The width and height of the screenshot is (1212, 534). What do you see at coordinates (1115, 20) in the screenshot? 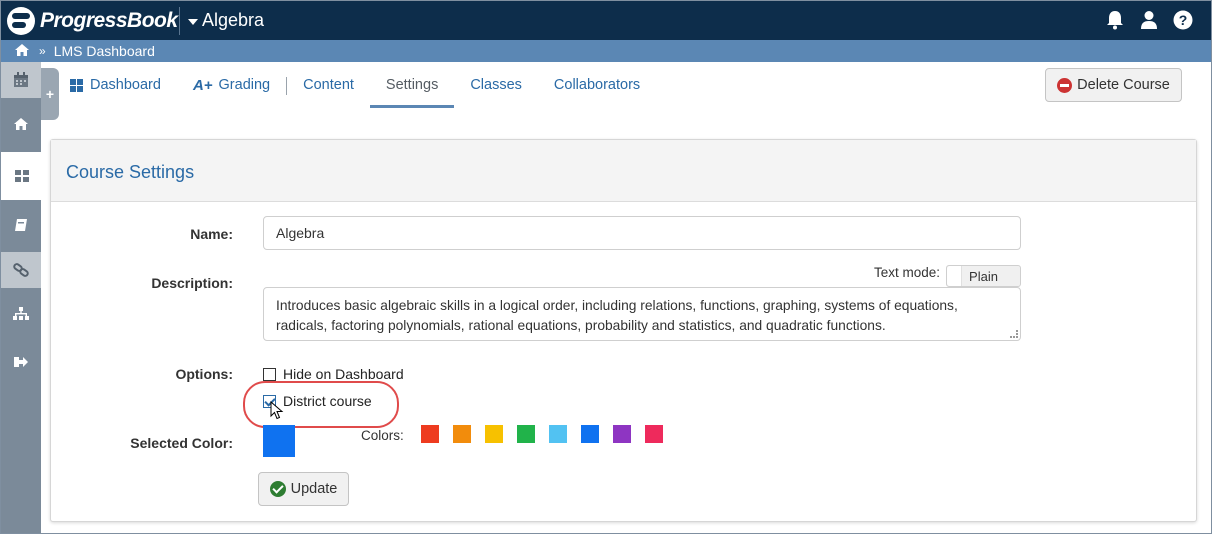
I see `bell-icon` at bounding box center [1115, 20].